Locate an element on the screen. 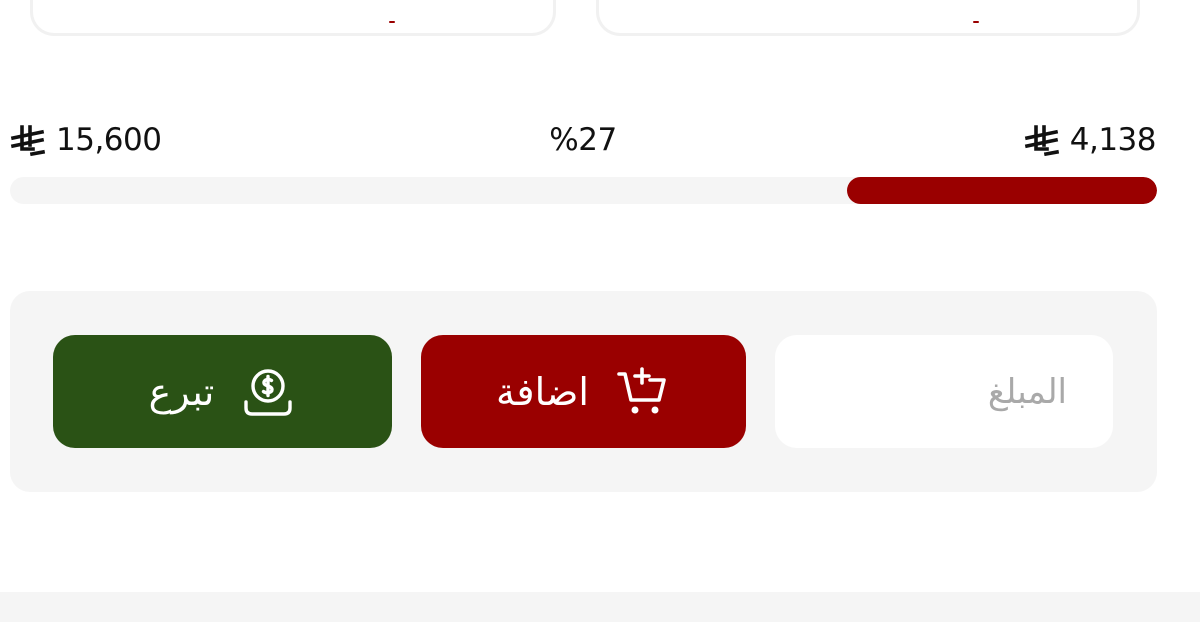  add-button-label: اضافة is located at coordinates (542, 391).